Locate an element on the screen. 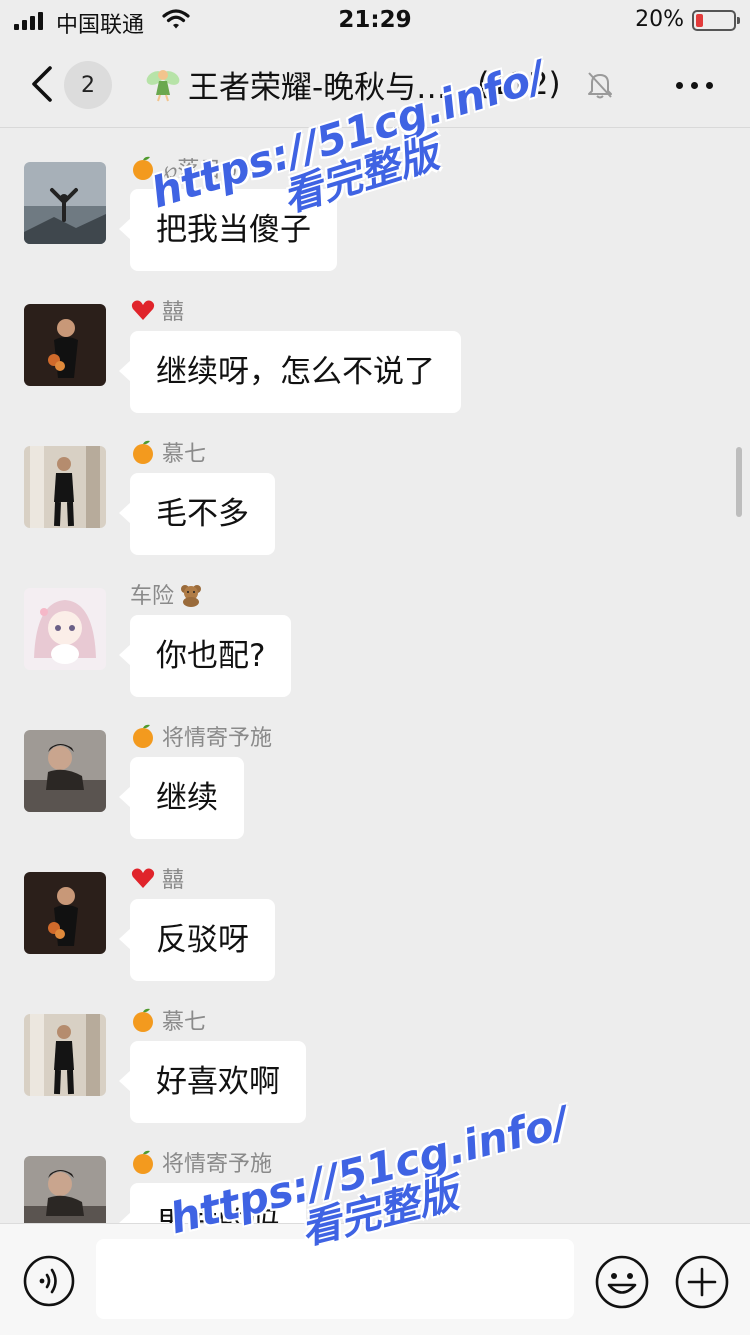 This screenshot has height=1335, width=750. message-bubble: 反驳呀 is located at coordinates (197, 940).